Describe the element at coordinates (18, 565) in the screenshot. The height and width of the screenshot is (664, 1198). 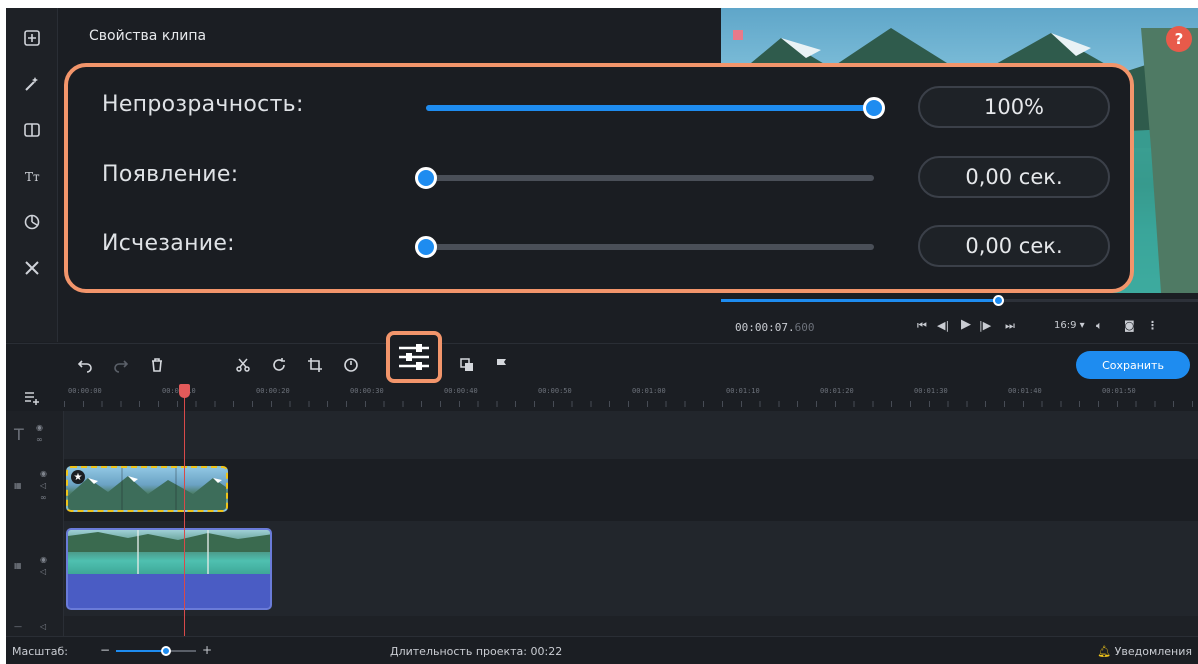
I see `main-track-icon: ▦` at that location.